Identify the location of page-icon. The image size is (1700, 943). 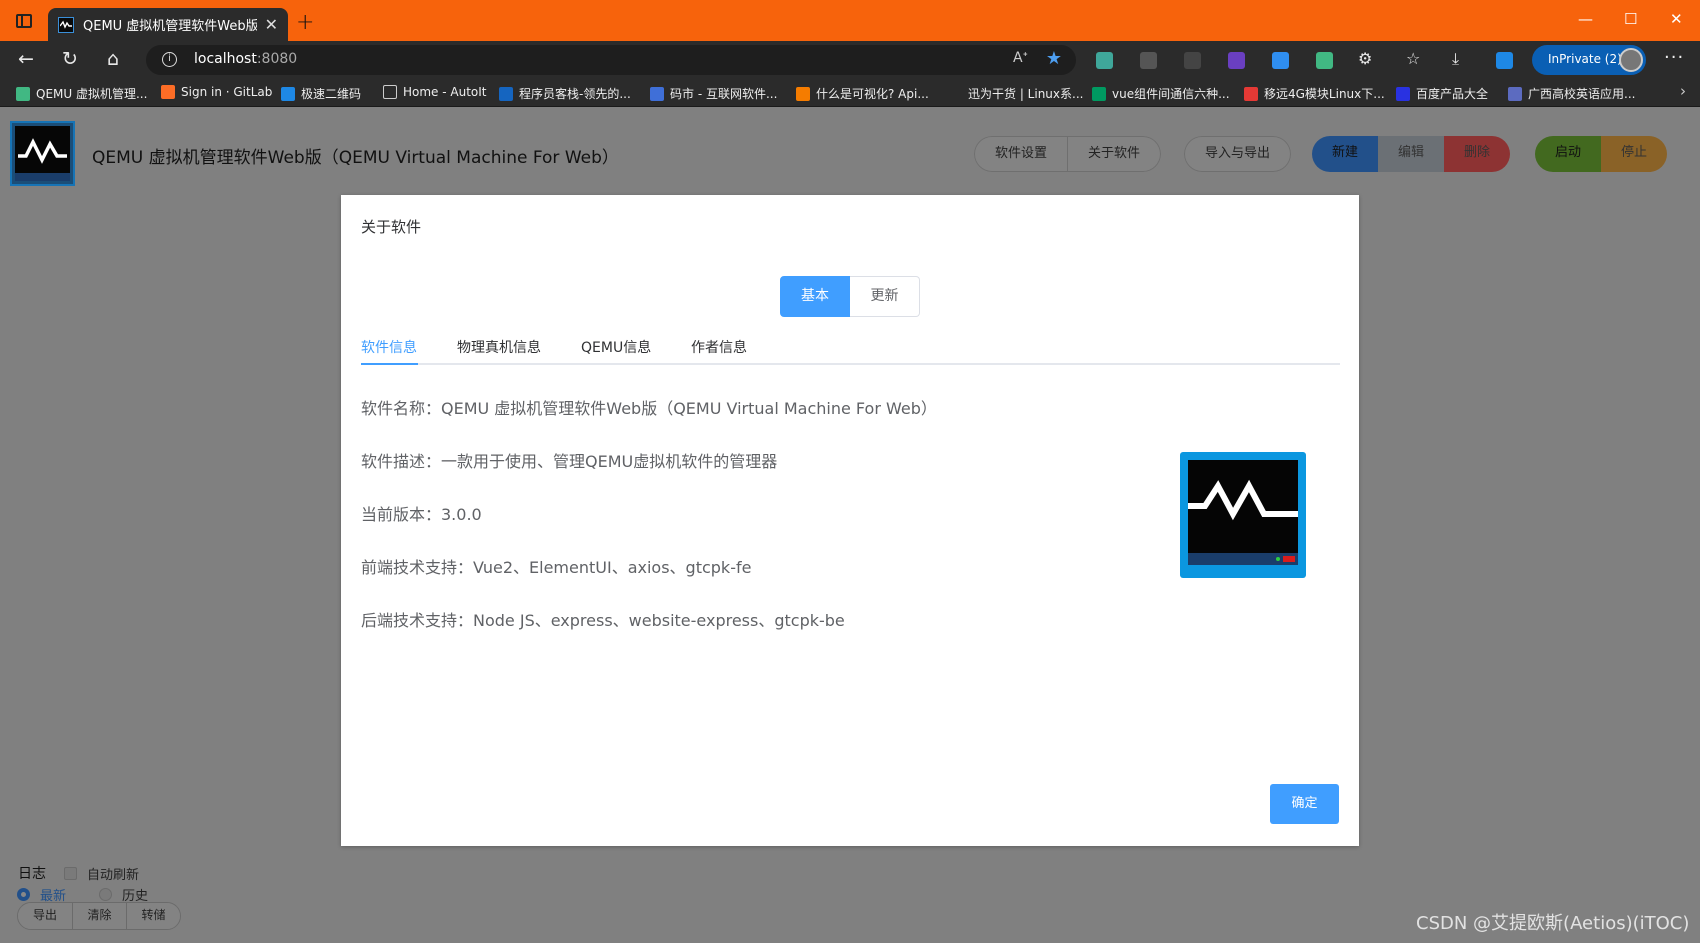
(390, 92).